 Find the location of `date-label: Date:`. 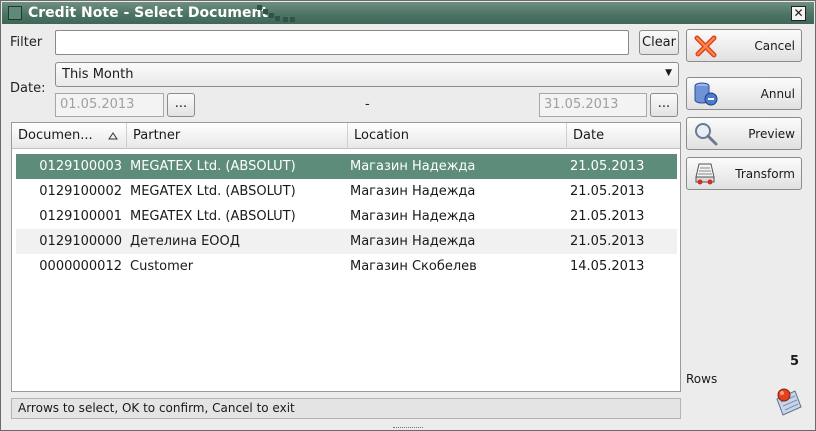

date-label: Date: is located at coordinates (28, 88).